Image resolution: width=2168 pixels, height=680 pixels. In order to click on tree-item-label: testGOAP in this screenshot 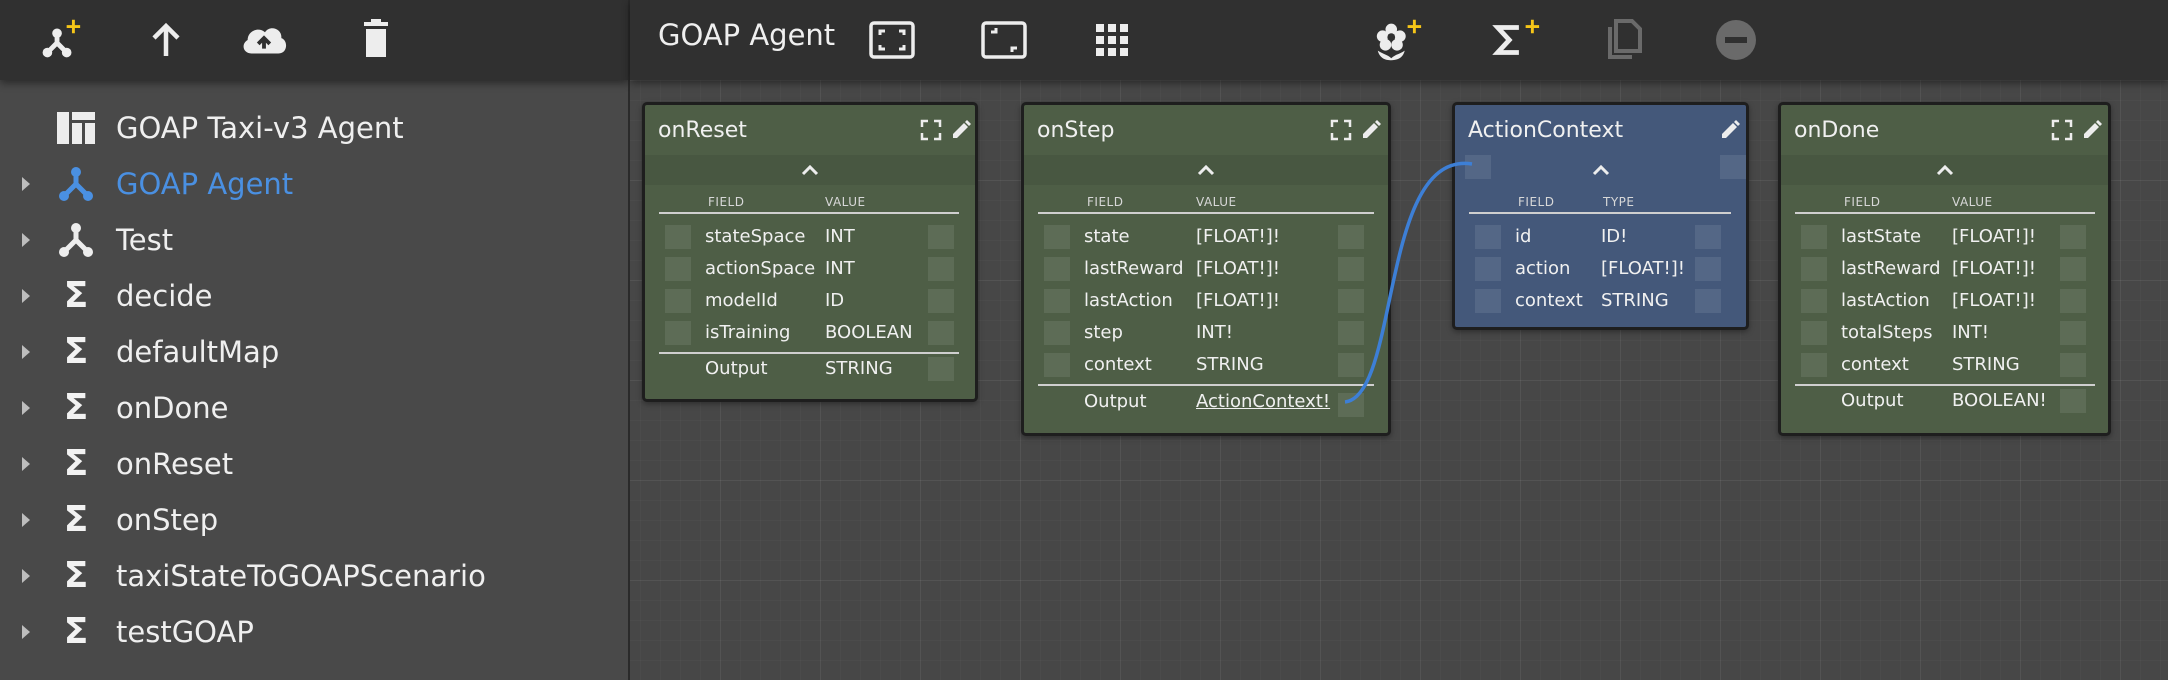, I will do `click(185, 632)`.